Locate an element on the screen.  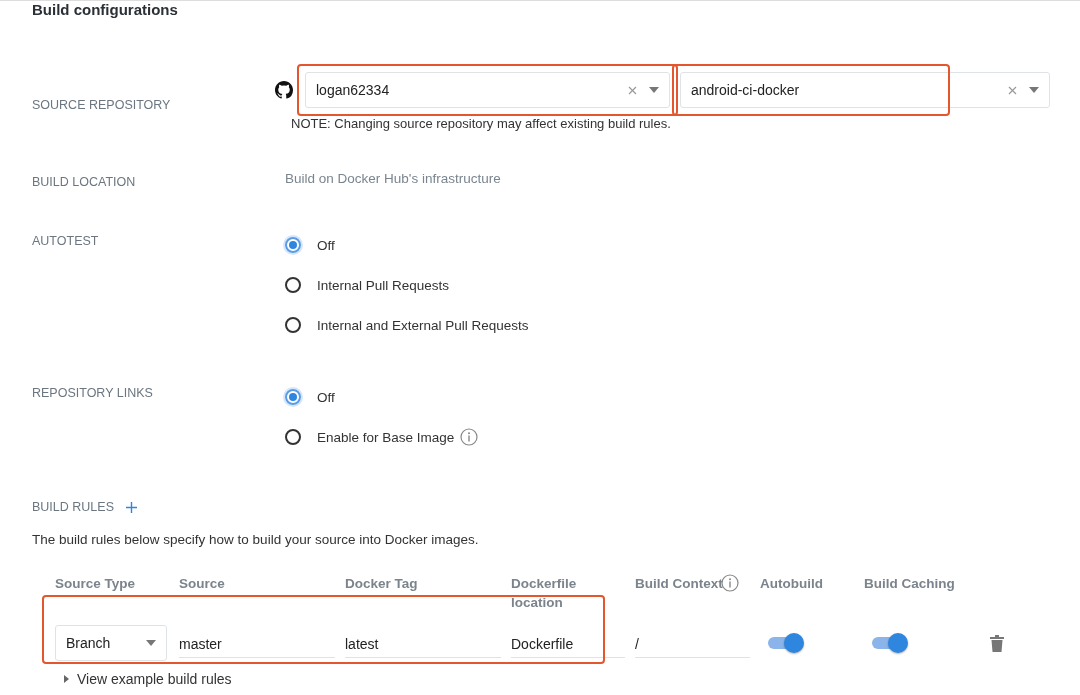
expand-icon is located at coordinates (66, 679).